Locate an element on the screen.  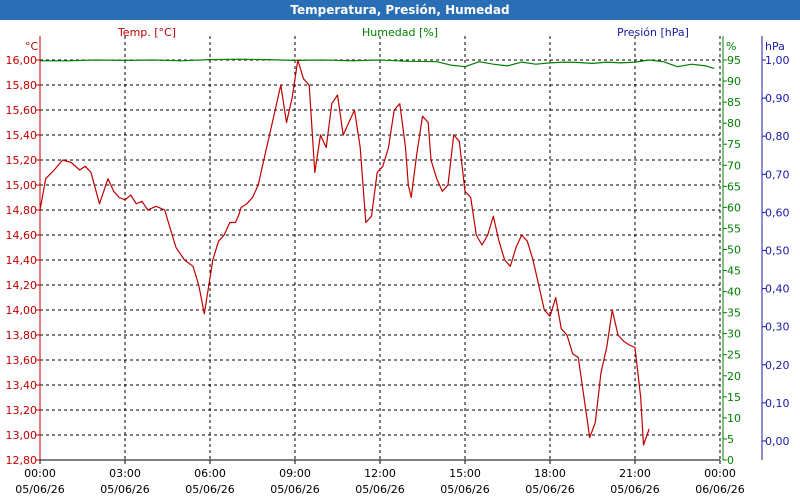
pressure-tick-label: 1,00 is located at coordinates (777, 60).